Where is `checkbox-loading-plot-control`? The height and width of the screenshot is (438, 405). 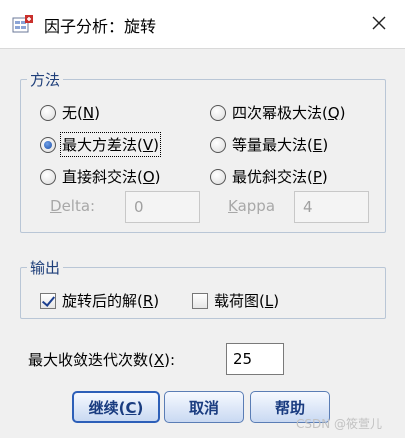 checkbox-loading-plot-control is located at coordinates (200, 300).